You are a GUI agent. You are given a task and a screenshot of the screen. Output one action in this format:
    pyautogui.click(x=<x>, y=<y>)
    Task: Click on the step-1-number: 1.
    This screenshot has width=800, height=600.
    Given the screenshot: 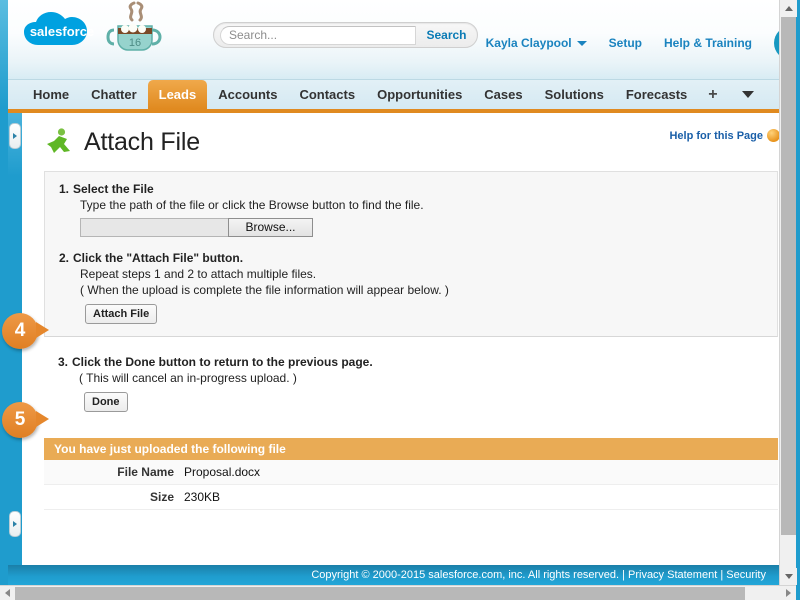 What is the action you would take?
    pyautogui.click(x=64, y=189)
    